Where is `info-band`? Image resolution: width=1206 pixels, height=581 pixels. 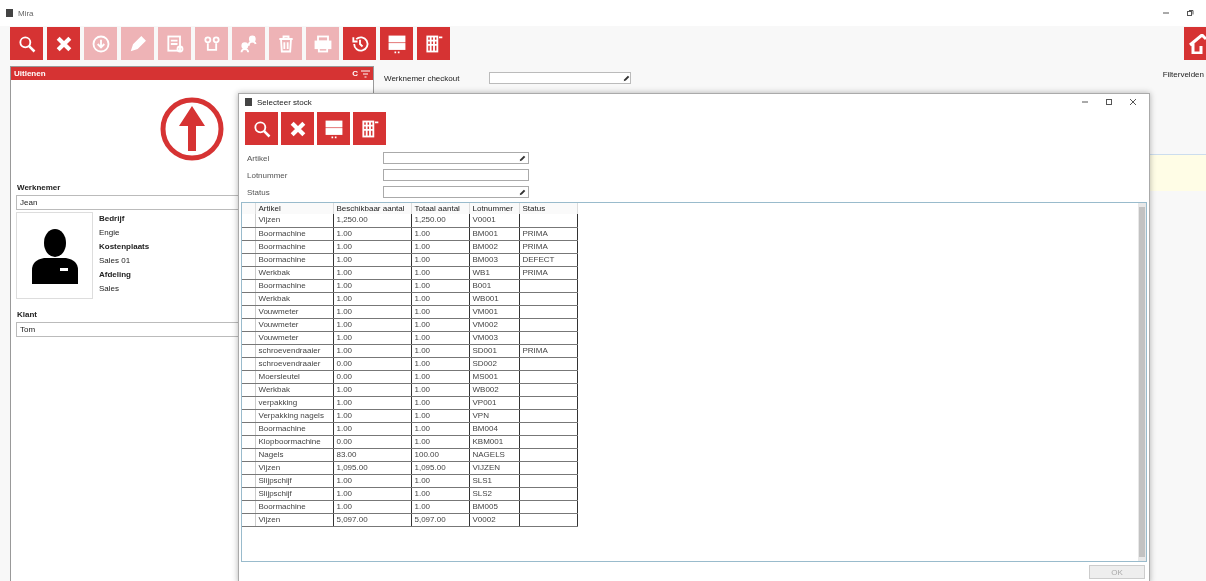 info-band is located at coordinates (1177, 172).